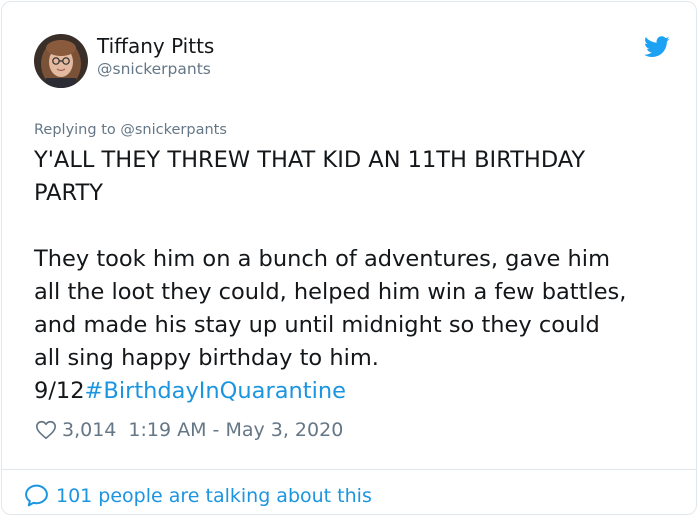 Image resolution: width=700 pixels, height=518 pixels. Describe the element at coordinates (59, 391) in the screenshot. I see `thread-counter: 9/12` at that location.